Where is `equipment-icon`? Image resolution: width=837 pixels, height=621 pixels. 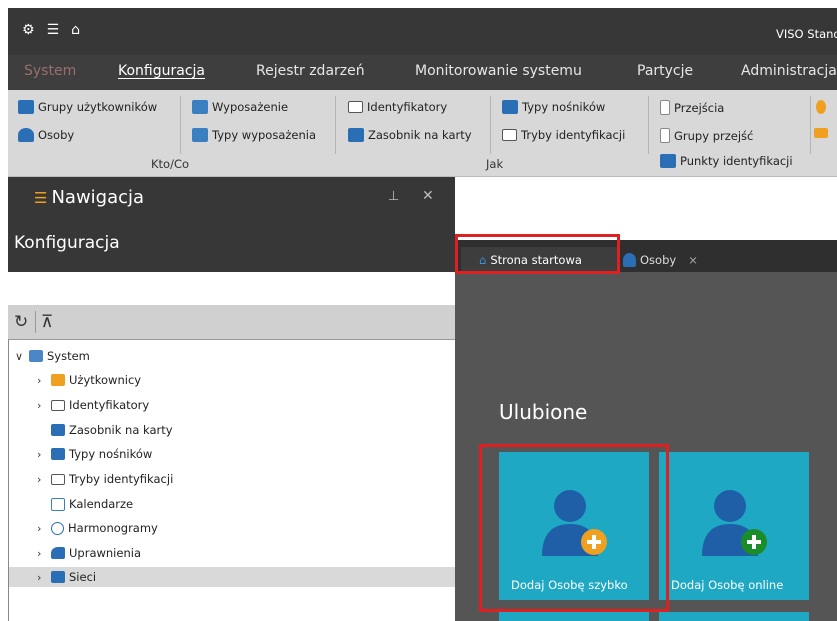 equipment-icon is located at coordinates (200, 107).